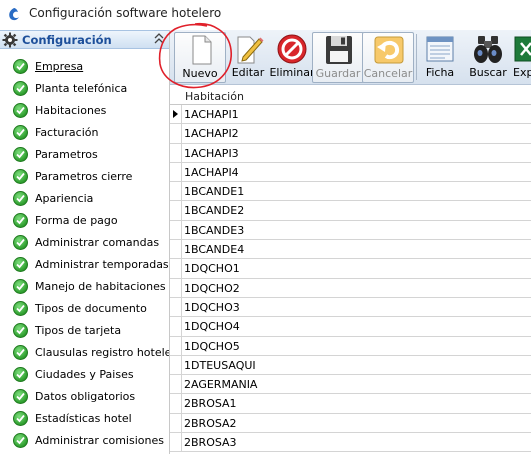 The image size is (531, 454). What do you see at coordinates (14, 14) in the screenshot?
I see `app-logo-icon` at bounding box center [14, 14].